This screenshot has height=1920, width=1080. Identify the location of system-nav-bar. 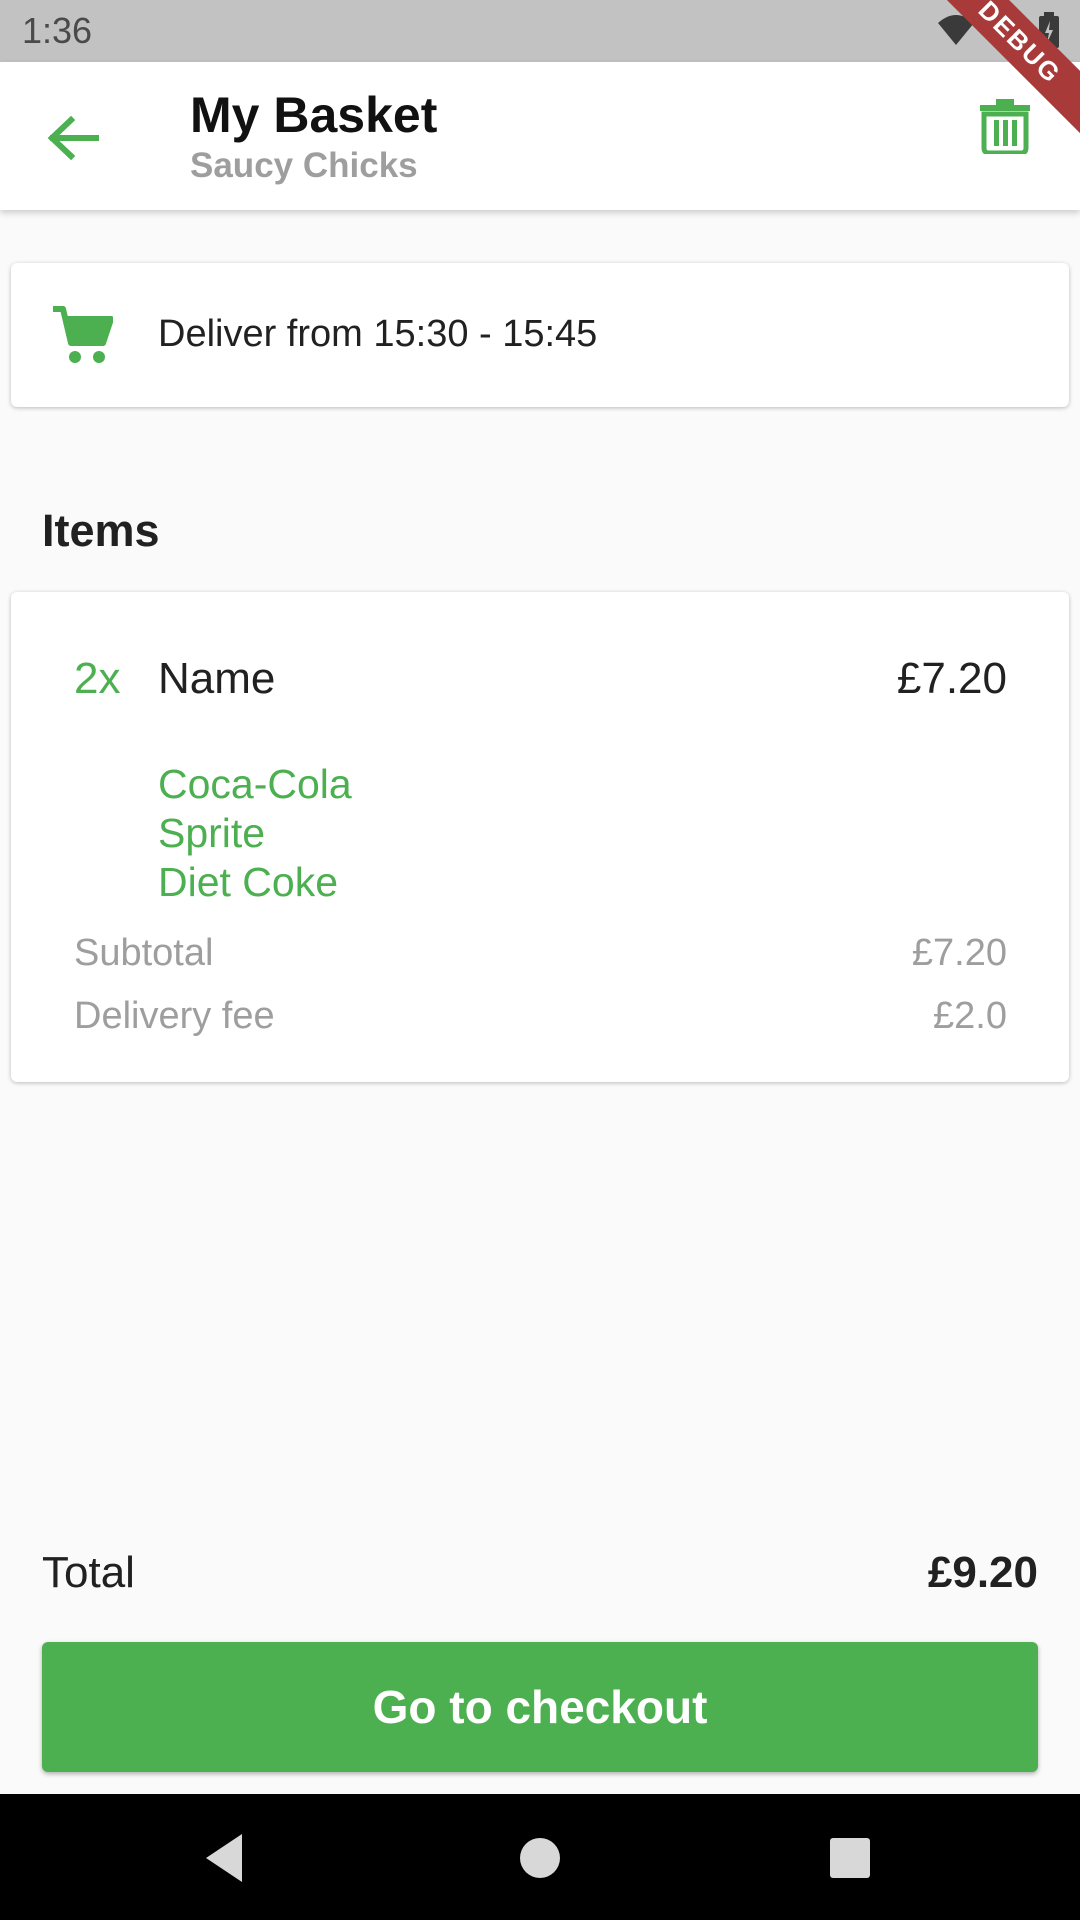
(540, 1857).